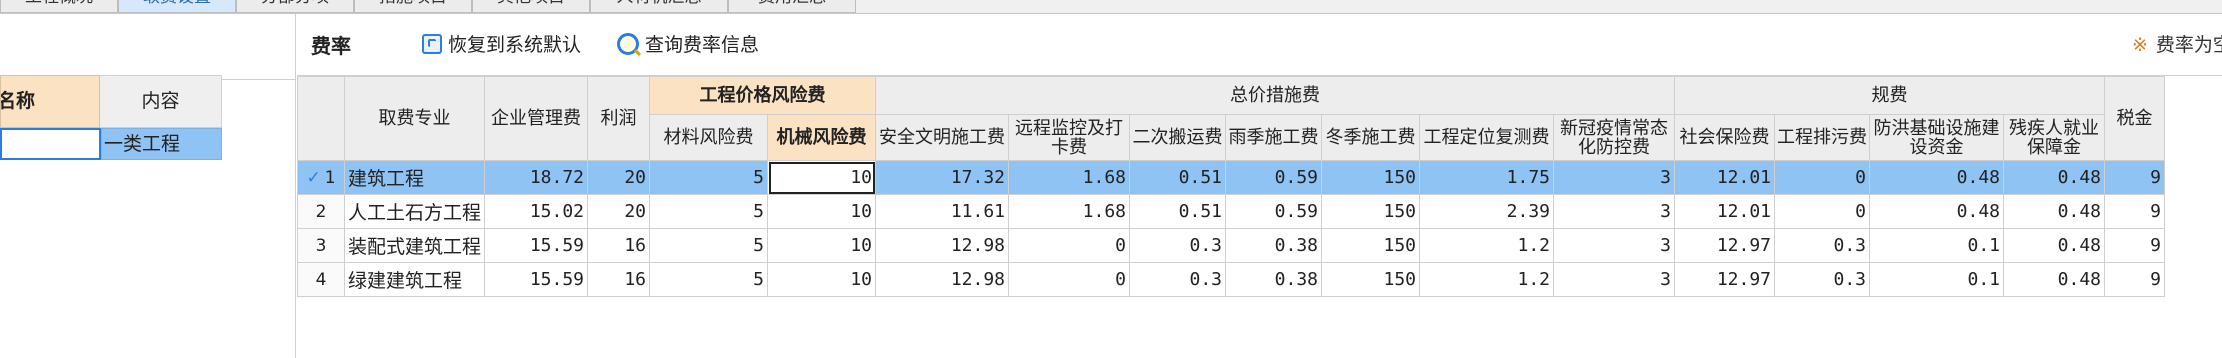 Image resolution: width=2222 pixels, height=358 pixels. What do you see at coordinates (822, 177) in the screenshot?
I see `machine-risk-cell-editing: 10` at bounding box center [822, 177].